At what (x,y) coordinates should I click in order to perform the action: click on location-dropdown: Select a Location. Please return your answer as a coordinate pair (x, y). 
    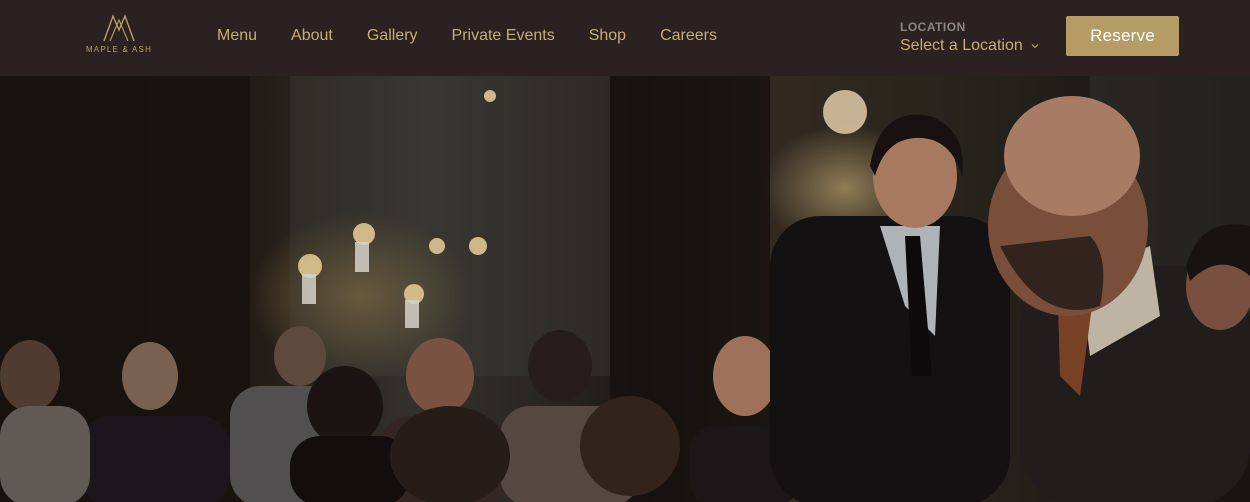
    Looking at the image, I should click on (975, 46).